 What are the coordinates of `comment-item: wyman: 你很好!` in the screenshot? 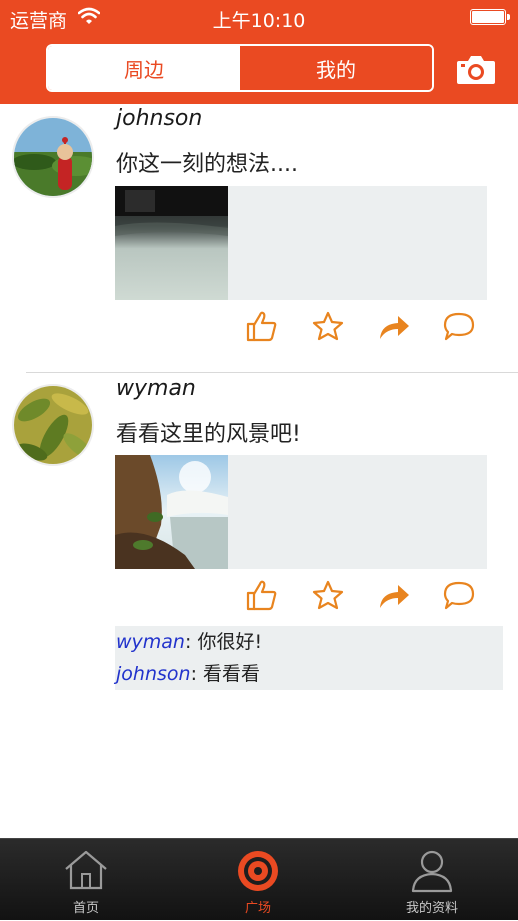 It's located at (309, 642).